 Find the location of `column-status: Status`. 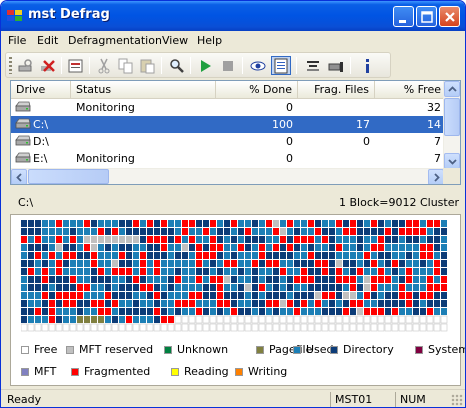

column-status: Status is located at coordinates (143, 90).